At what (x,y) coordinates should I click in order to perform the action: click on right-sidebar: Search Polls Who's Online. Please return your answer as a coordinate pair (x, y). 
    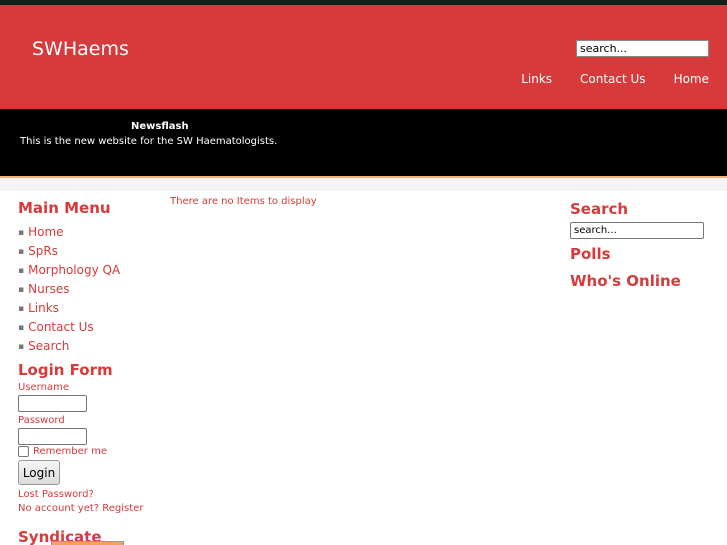
    Looking at the image, I should click on (640, 245).